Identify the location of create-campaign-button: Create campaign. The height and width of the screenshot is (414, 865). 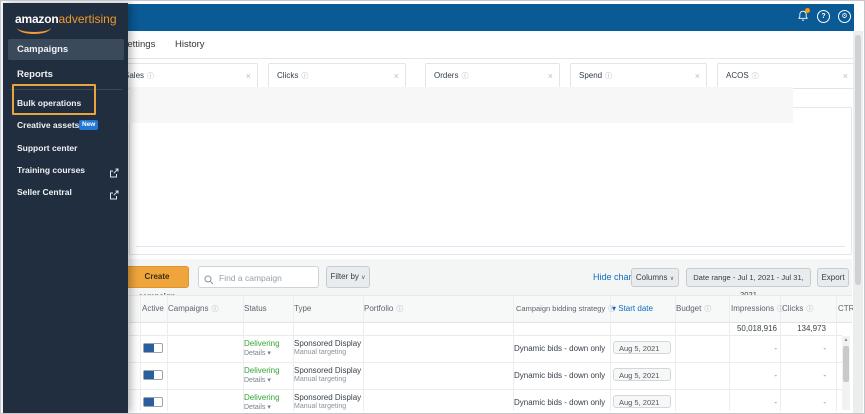
(157, 283).